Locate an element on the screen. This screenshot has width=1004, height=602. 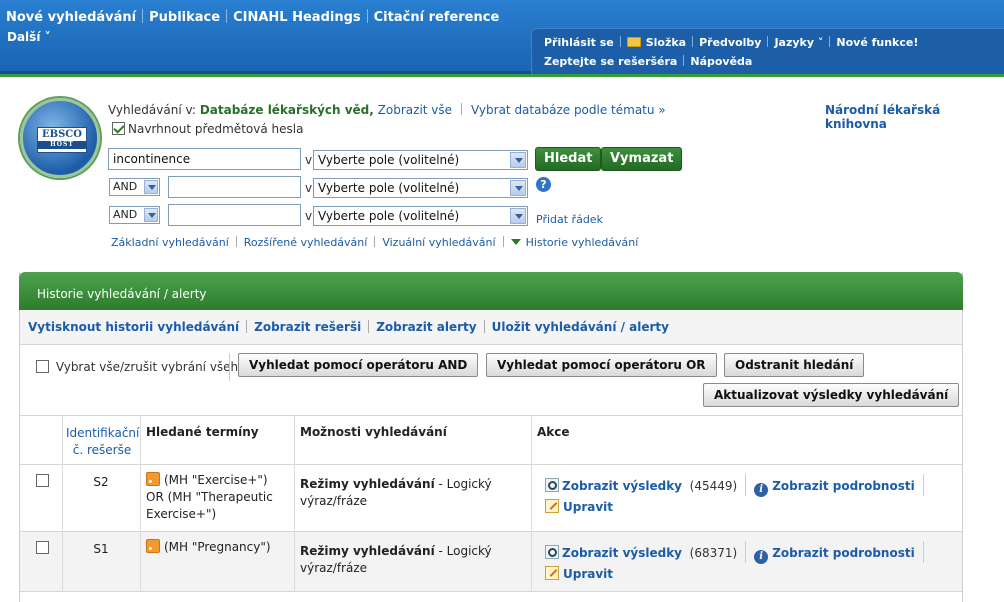
delete-searches-button: Odstranit hledání is located at coordinates (794, 365).